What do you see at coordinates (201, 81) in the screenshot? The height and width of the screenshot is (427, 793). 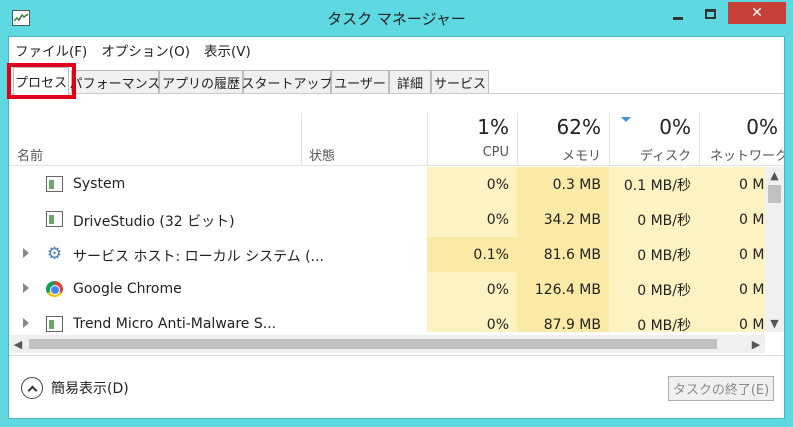 I see `tab-app-history: アプリの履歴` at bounding box center [201, 81].